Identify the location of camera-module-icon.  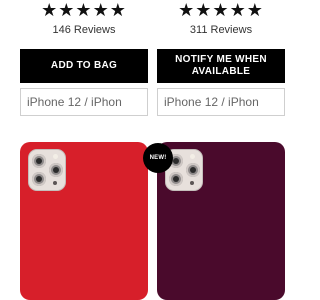
(47, 170).